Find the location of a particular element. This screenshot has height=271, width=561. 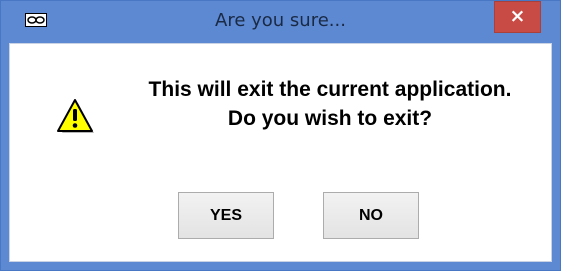

message-line-1: This will exit the current application. is located at coordinates (330, 89).